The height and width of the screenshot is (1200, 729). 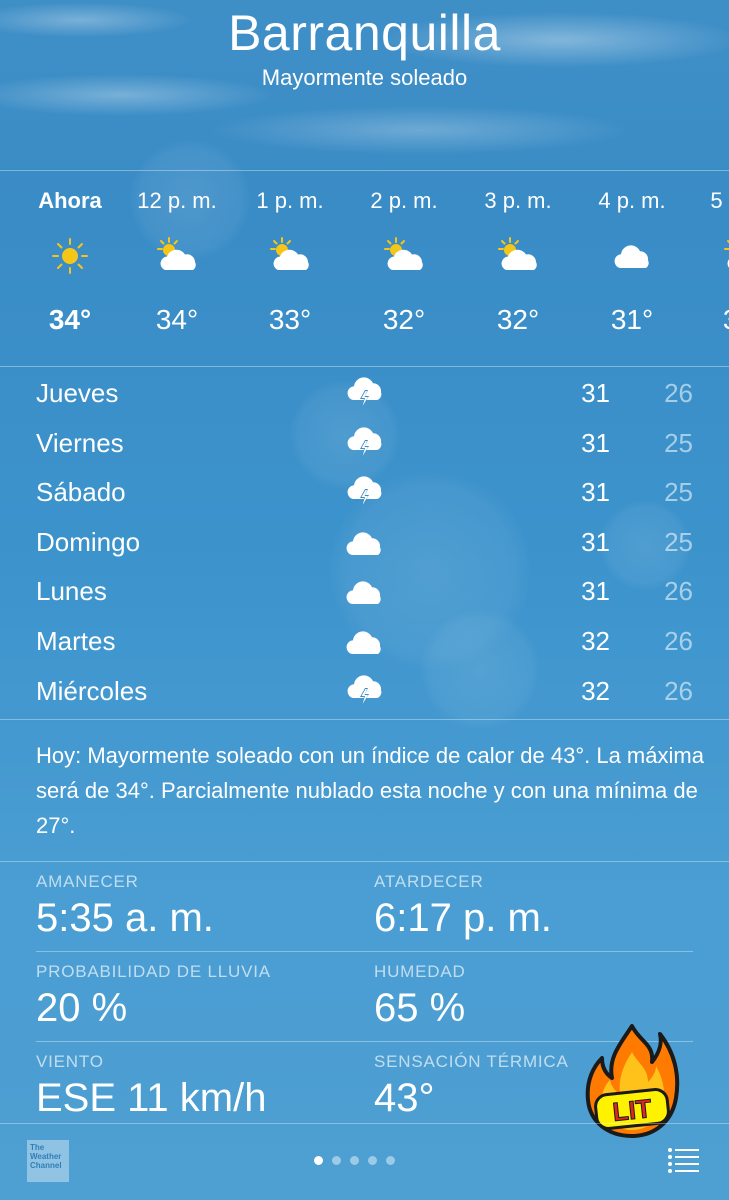 I want to click on hour-time: Ahora, so click(x=70, y=200).